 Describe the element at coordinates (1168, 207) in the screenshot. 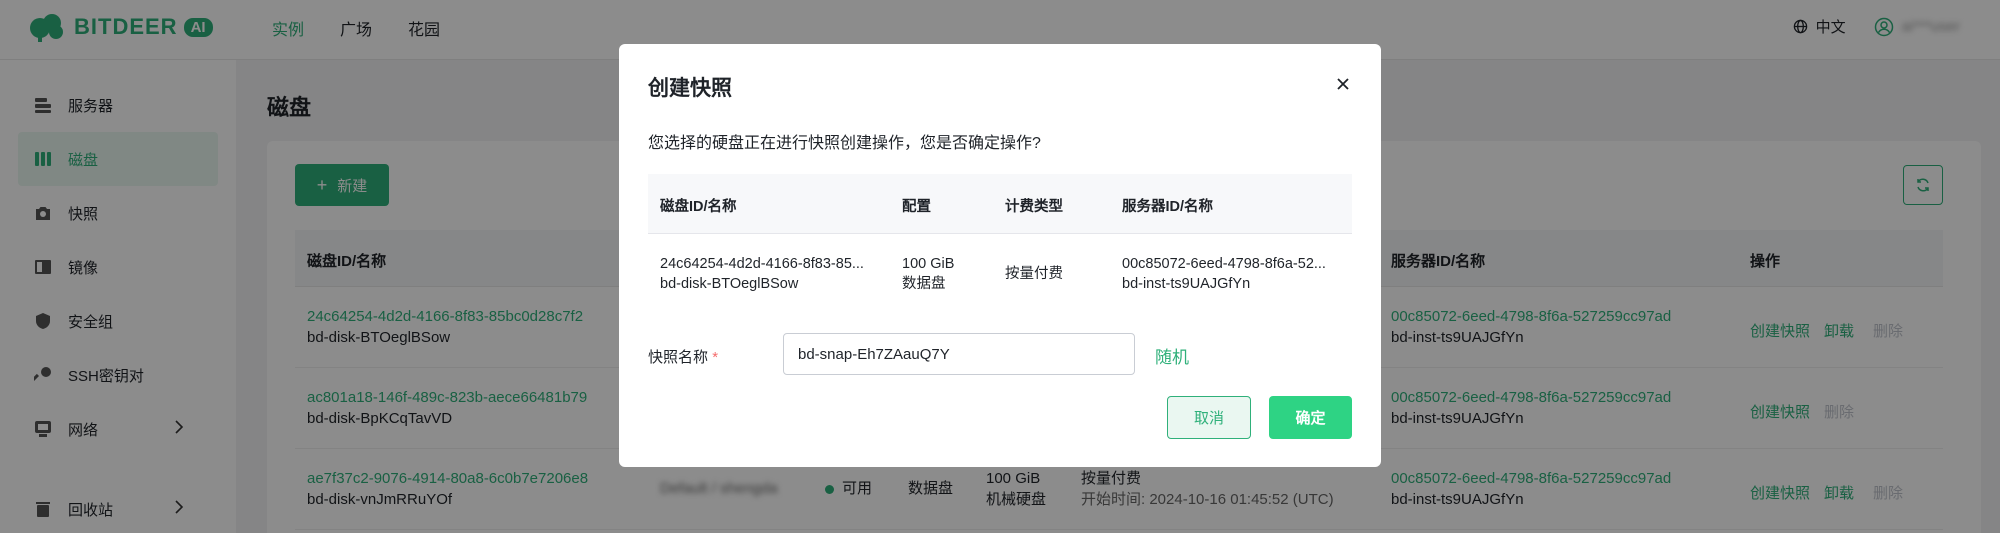

I see `dialog-column-server: 服务器ID/名称` at that location.